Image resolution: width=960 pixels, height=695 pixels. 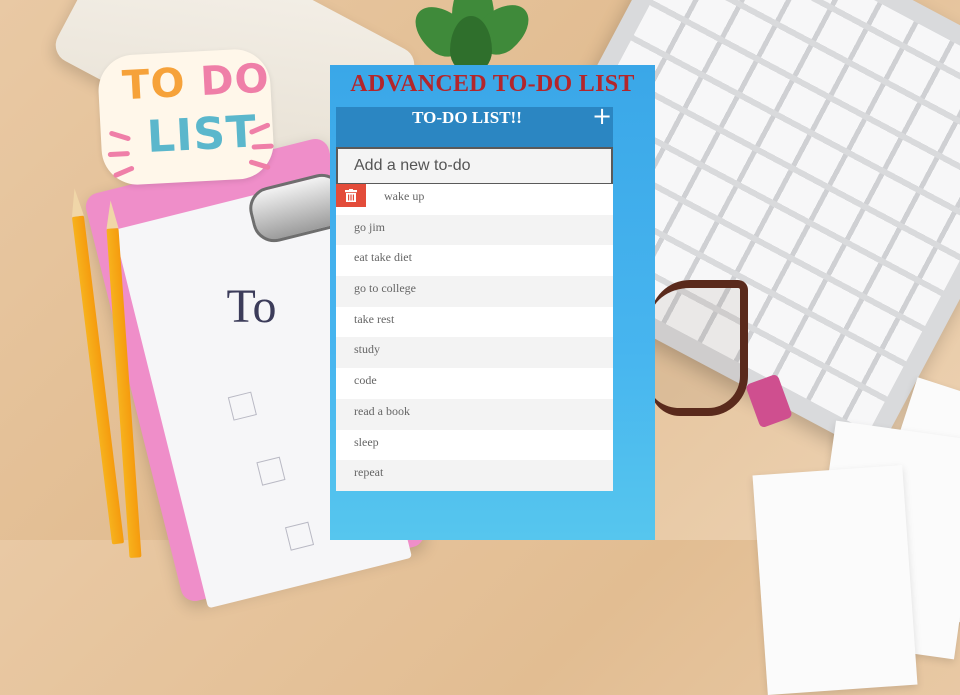 I want to click on todo-text: repeat, so click(x=369, y=472).